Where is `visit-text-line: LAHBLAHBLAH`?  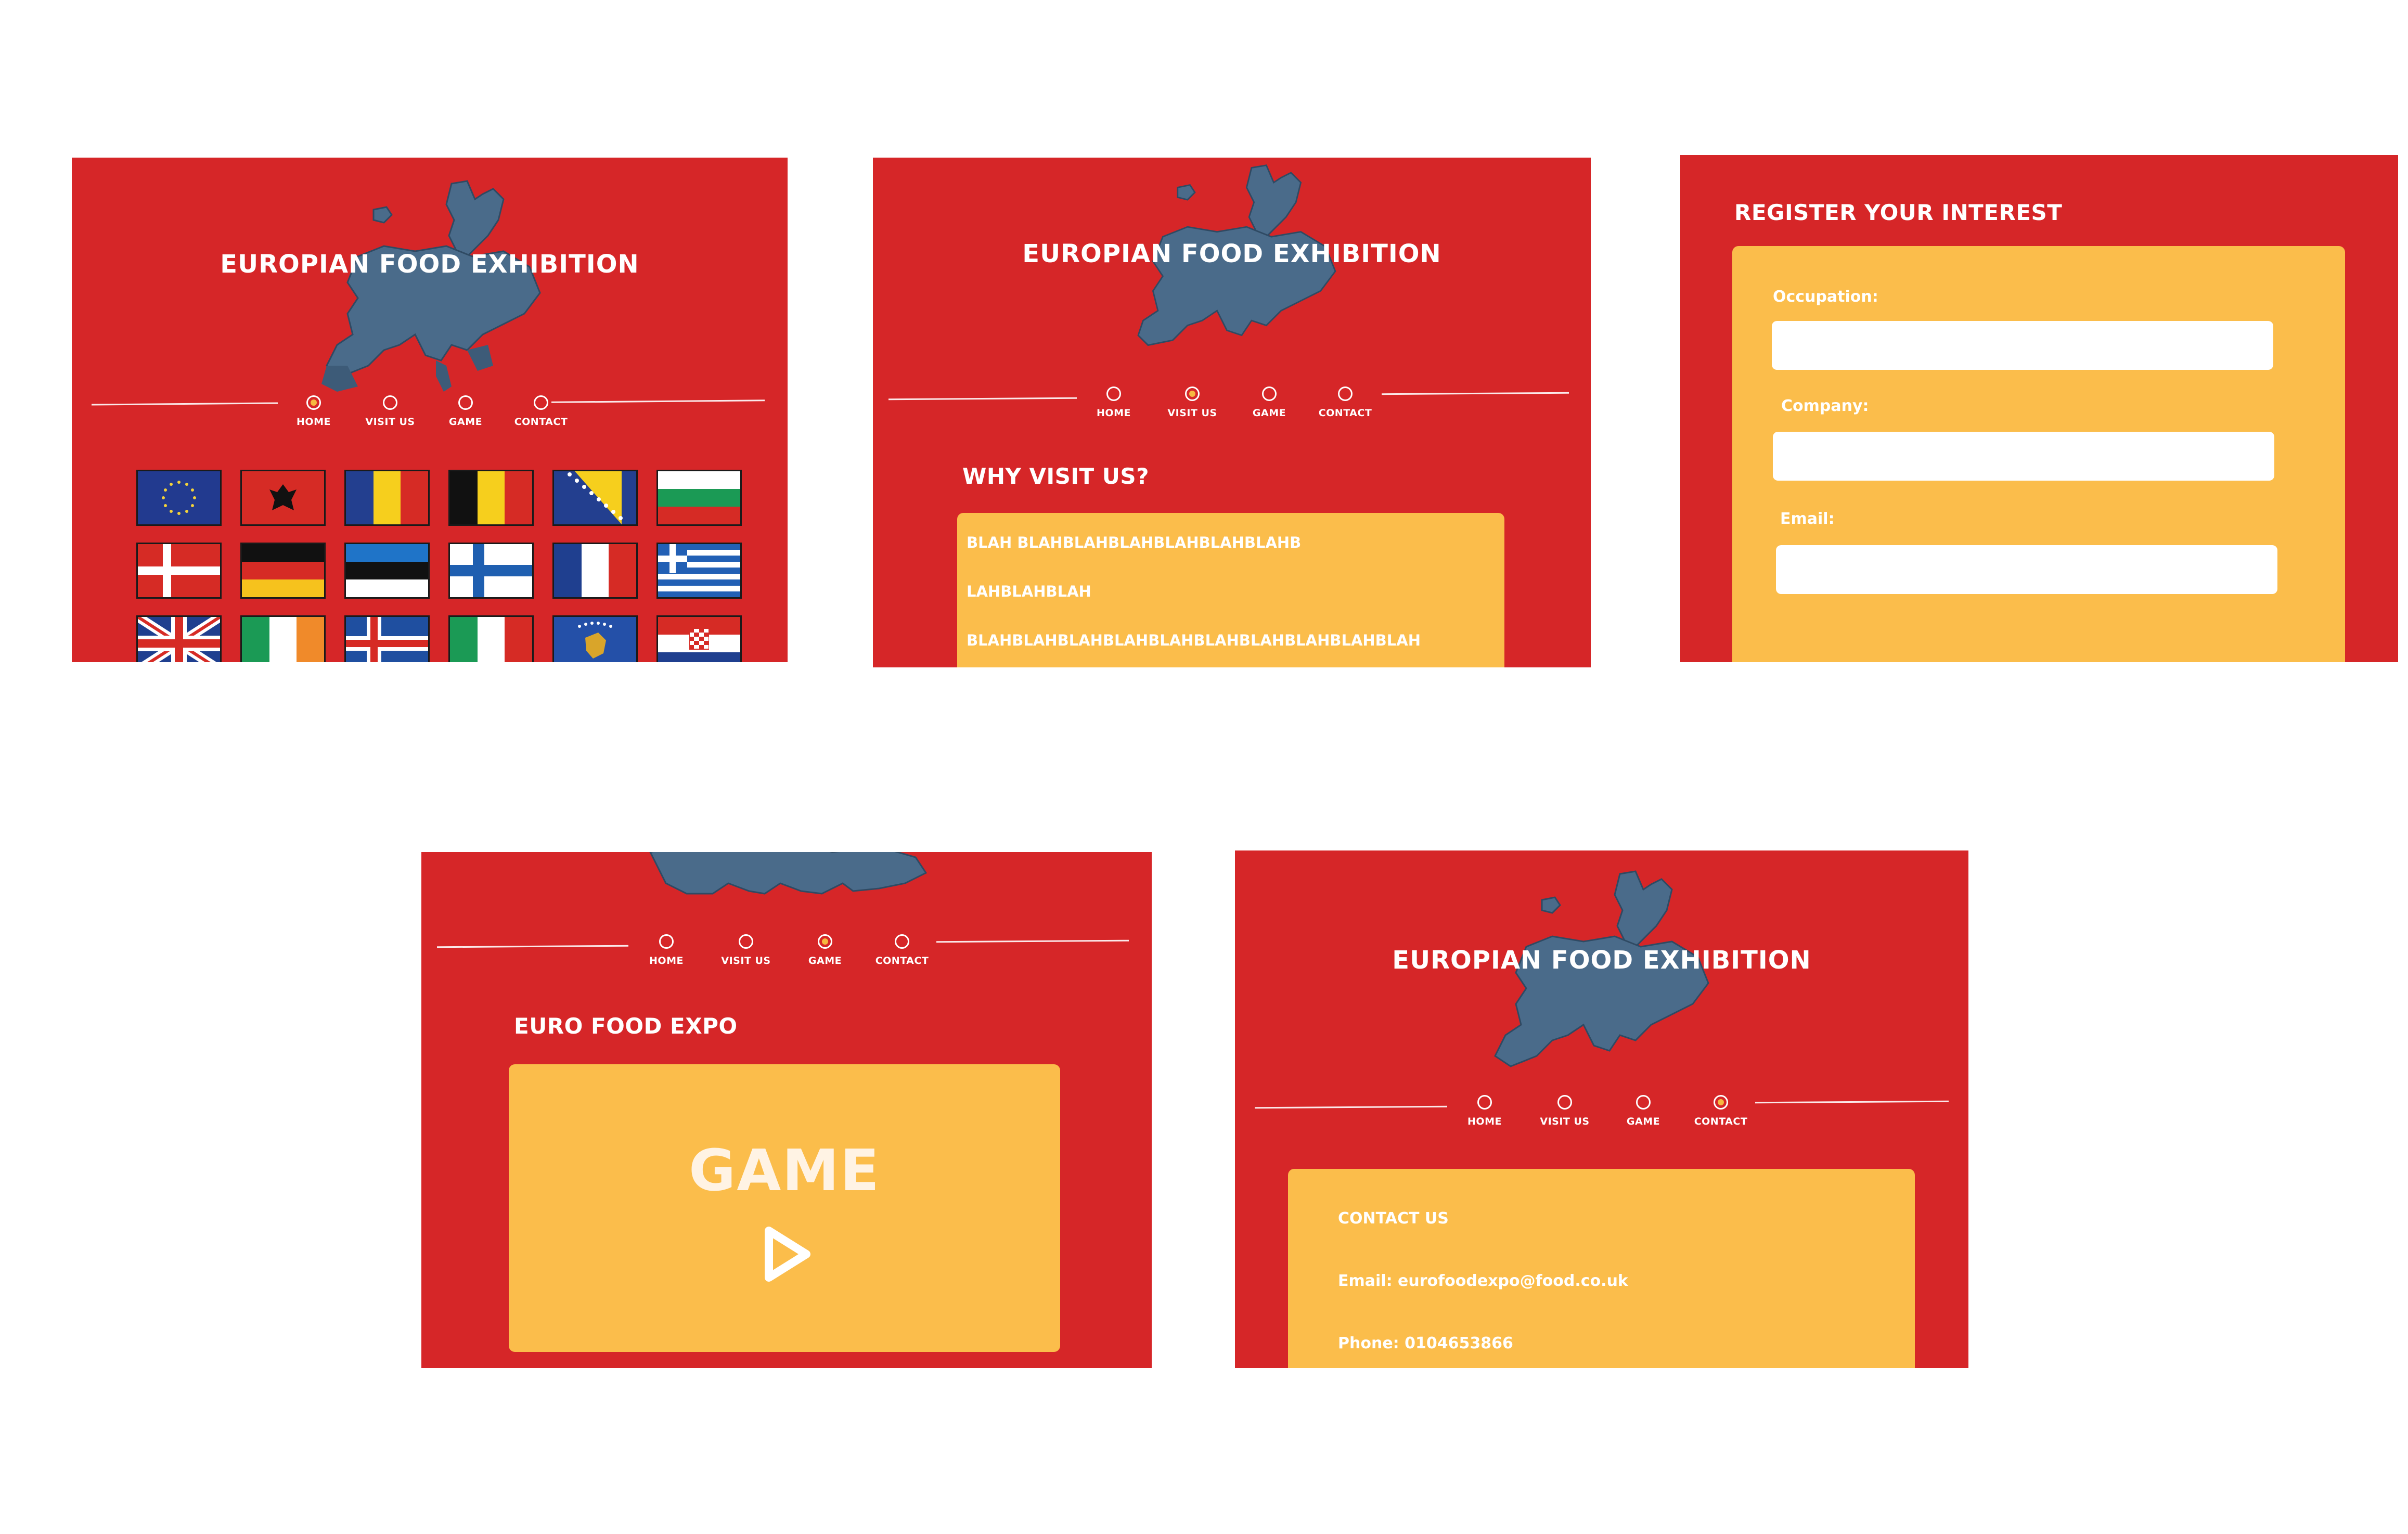
visit-text-line: LAHBLAHBLAH is located at coordinates (1029, 591).